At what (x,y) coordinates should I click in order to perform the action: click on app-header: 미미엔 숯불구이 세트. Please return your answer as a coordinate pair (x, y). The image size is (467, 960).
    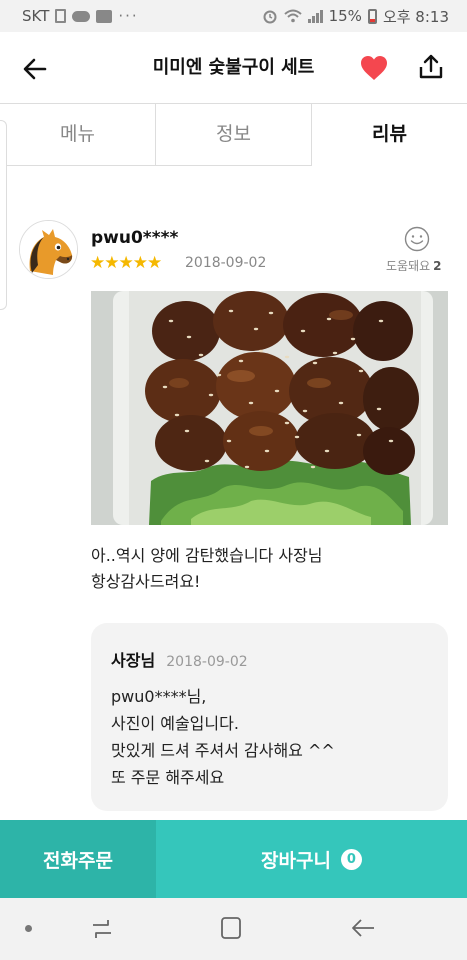
    Looking at the image, I should click on (233, 68).